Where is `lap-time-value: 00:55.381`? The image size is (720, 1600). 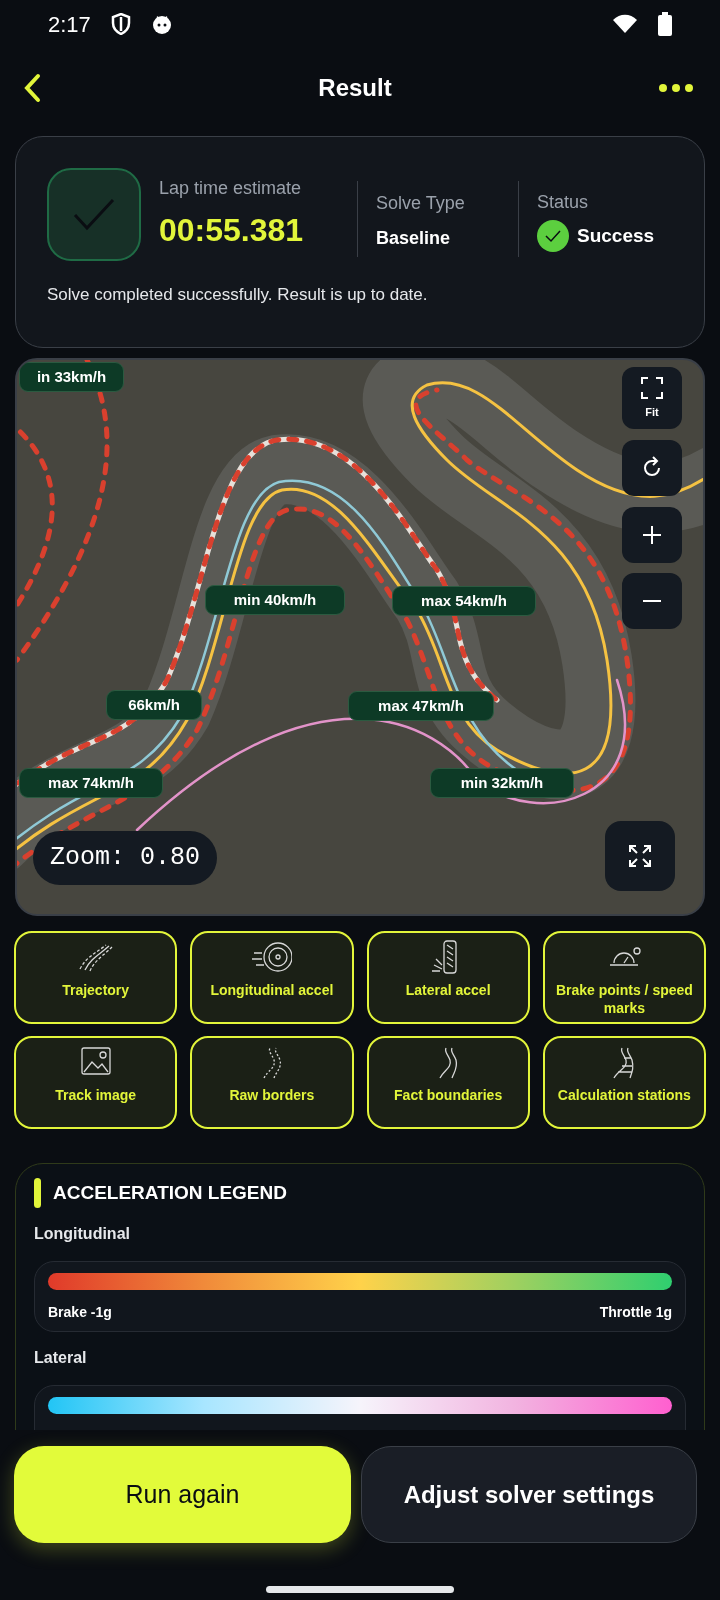
lap-time-value: 00:55.381 is located at coordinates (232, 230).